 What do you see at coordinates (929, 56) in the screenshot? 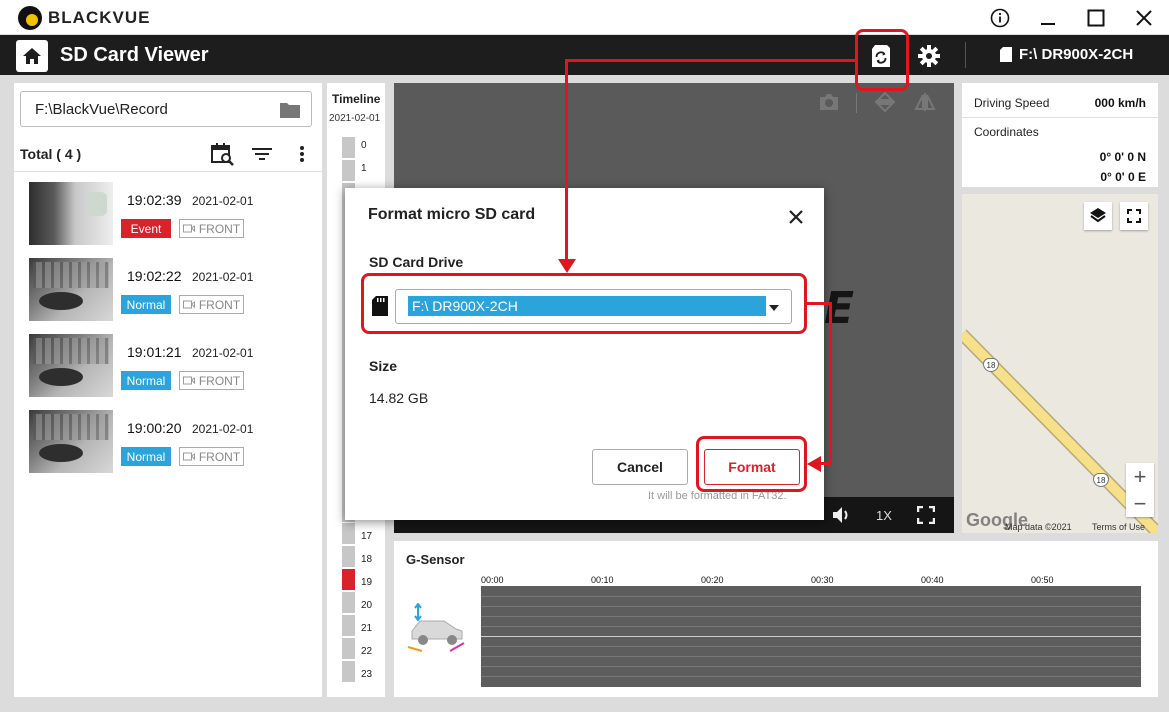
I see `gear-icon` at bounding box center [929, 56].